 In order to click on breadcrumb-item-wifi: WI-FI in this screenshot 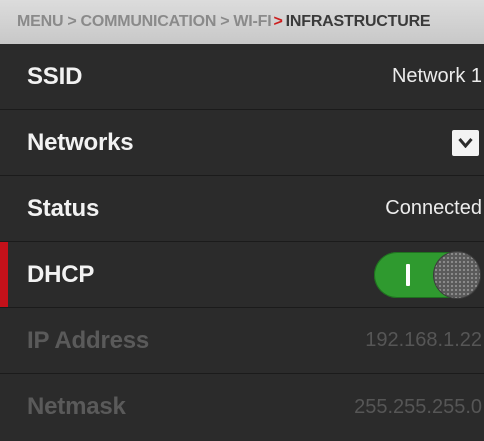, I will do `click(252, 22)`.